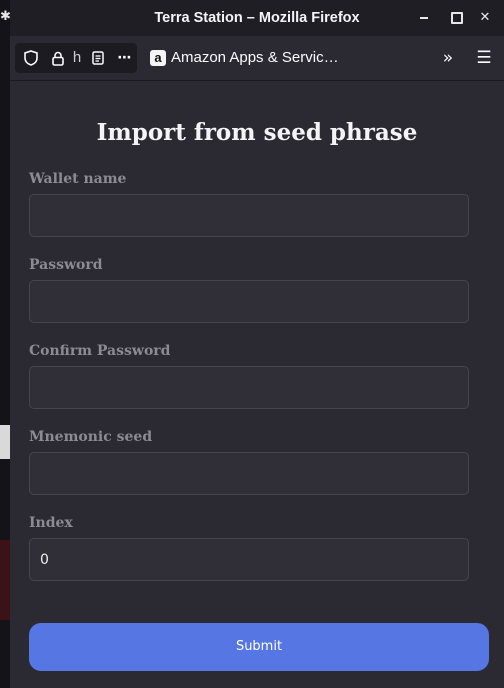 The image size is (504, 688). I want to click on page-title: Import from seed phrase, so click(257, 132).